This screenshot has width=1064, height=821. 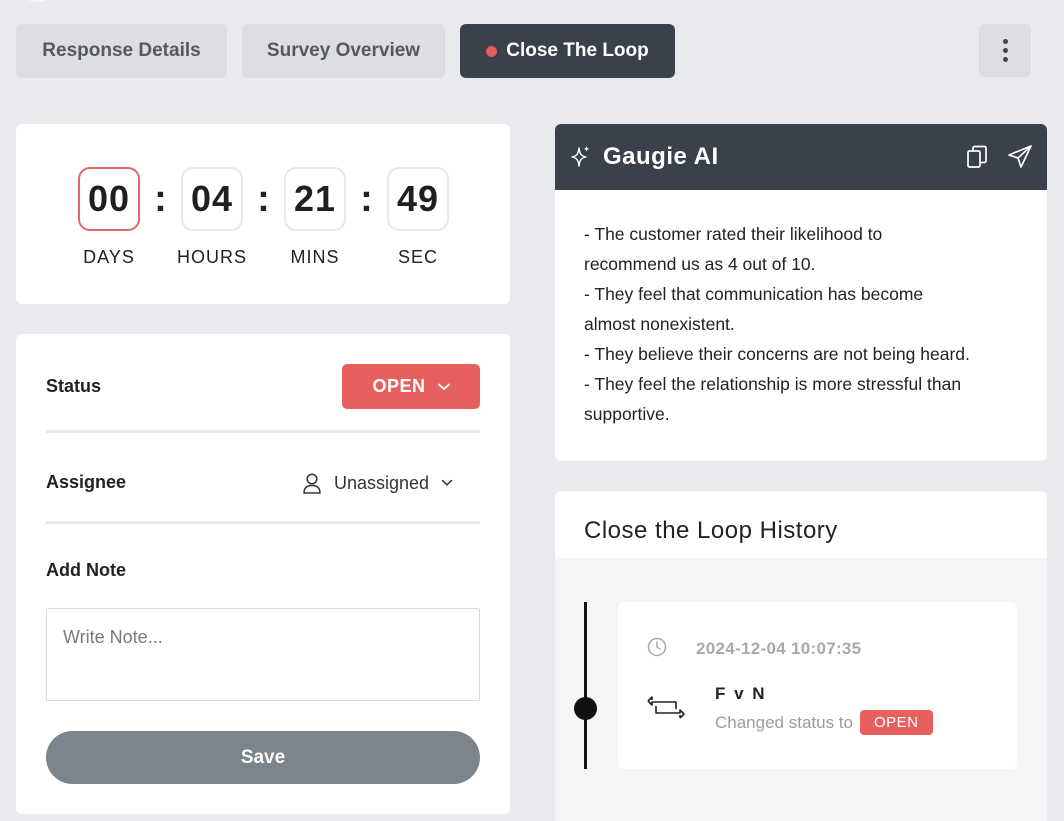 I want to click on countdown-hours: 04 HOURS, so click(x=211, y=217).